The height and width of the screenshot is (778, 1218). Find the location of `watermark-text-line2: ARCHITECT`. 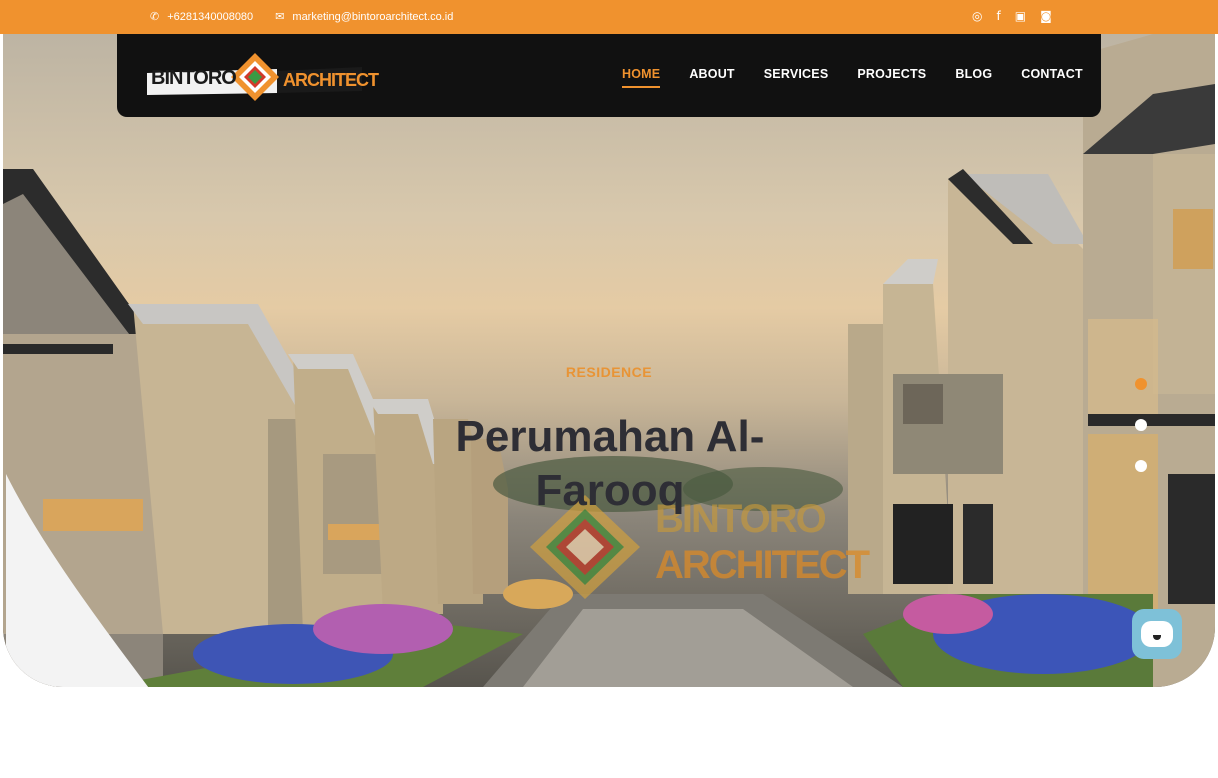

watermark-text-line2: ARCHITECT is located at coordinates (762, 565).